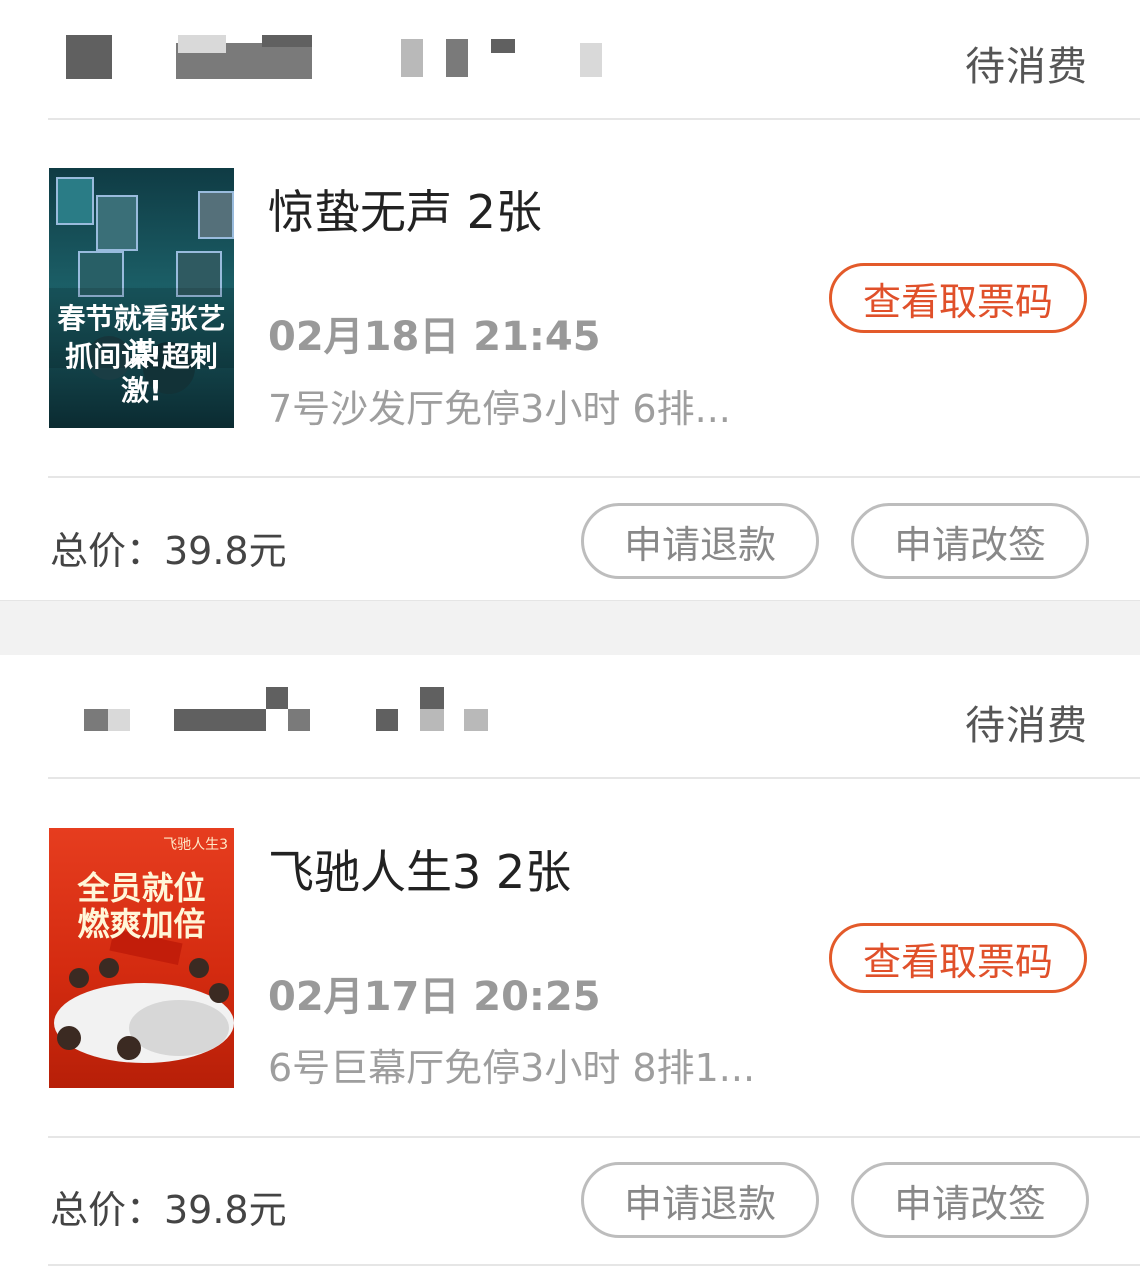 This screenshot has width=1140, height=1266. I want to click on showtime: 02月17日 20:25, so click(434, 997).